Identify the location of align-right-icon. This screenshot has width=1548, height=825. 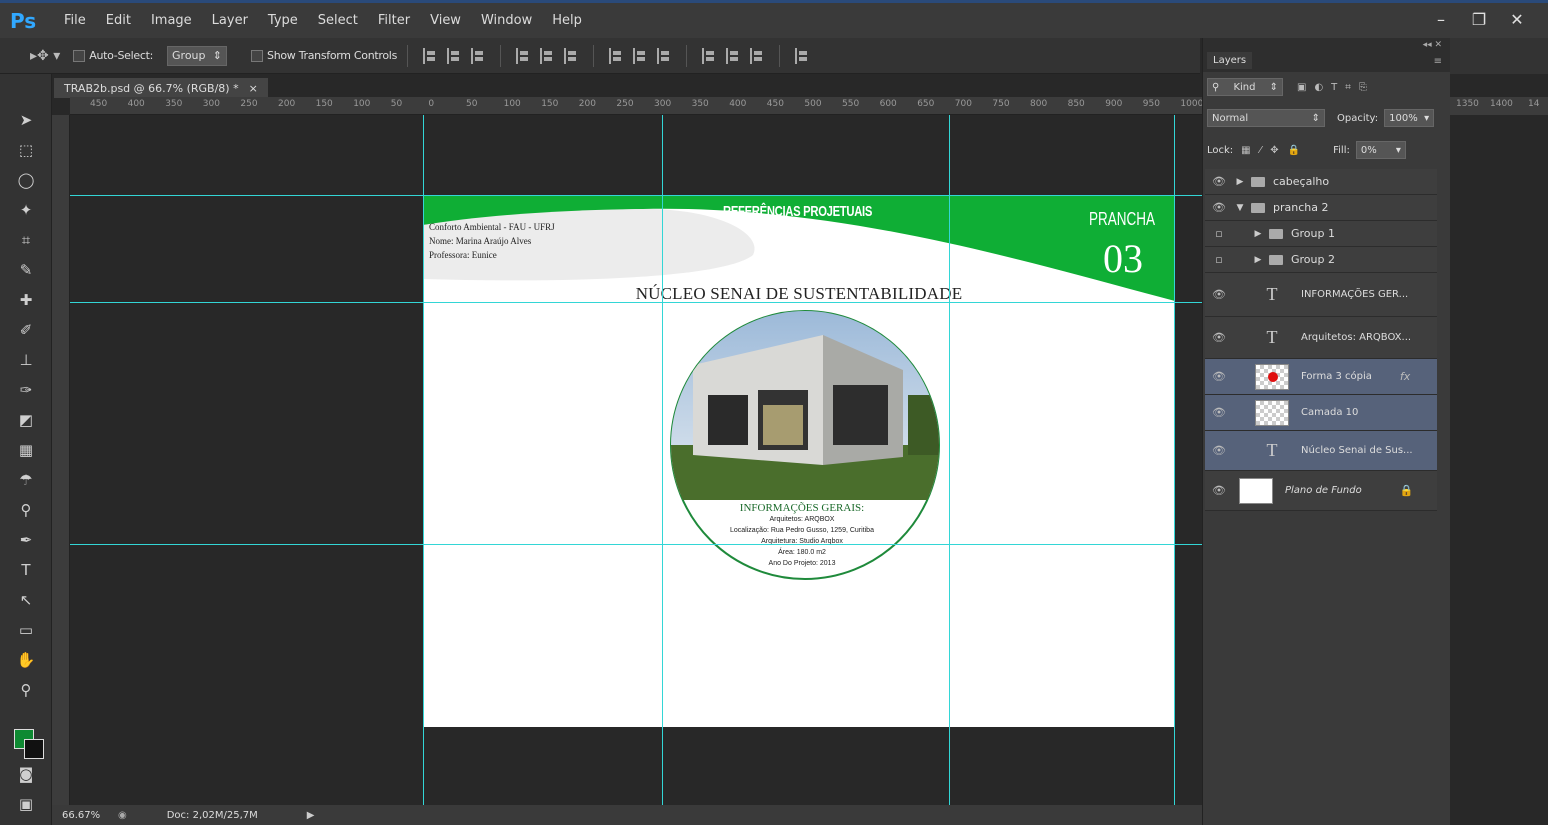
(571, 55).